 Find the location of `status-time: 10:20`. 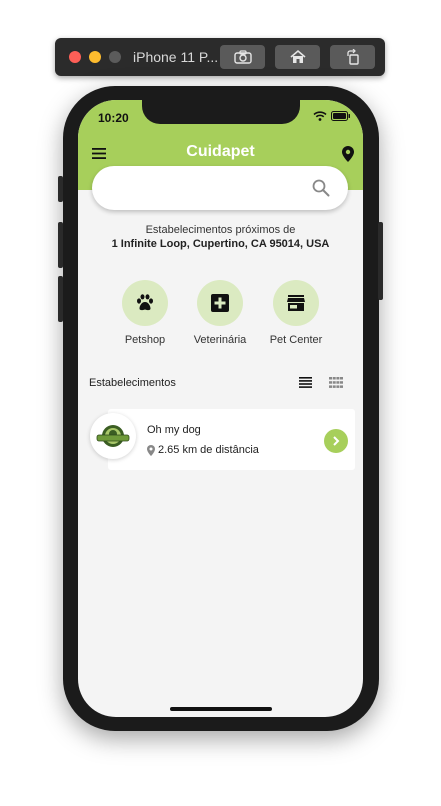

status-time: 10:20 is located at coordinates (113, 118).